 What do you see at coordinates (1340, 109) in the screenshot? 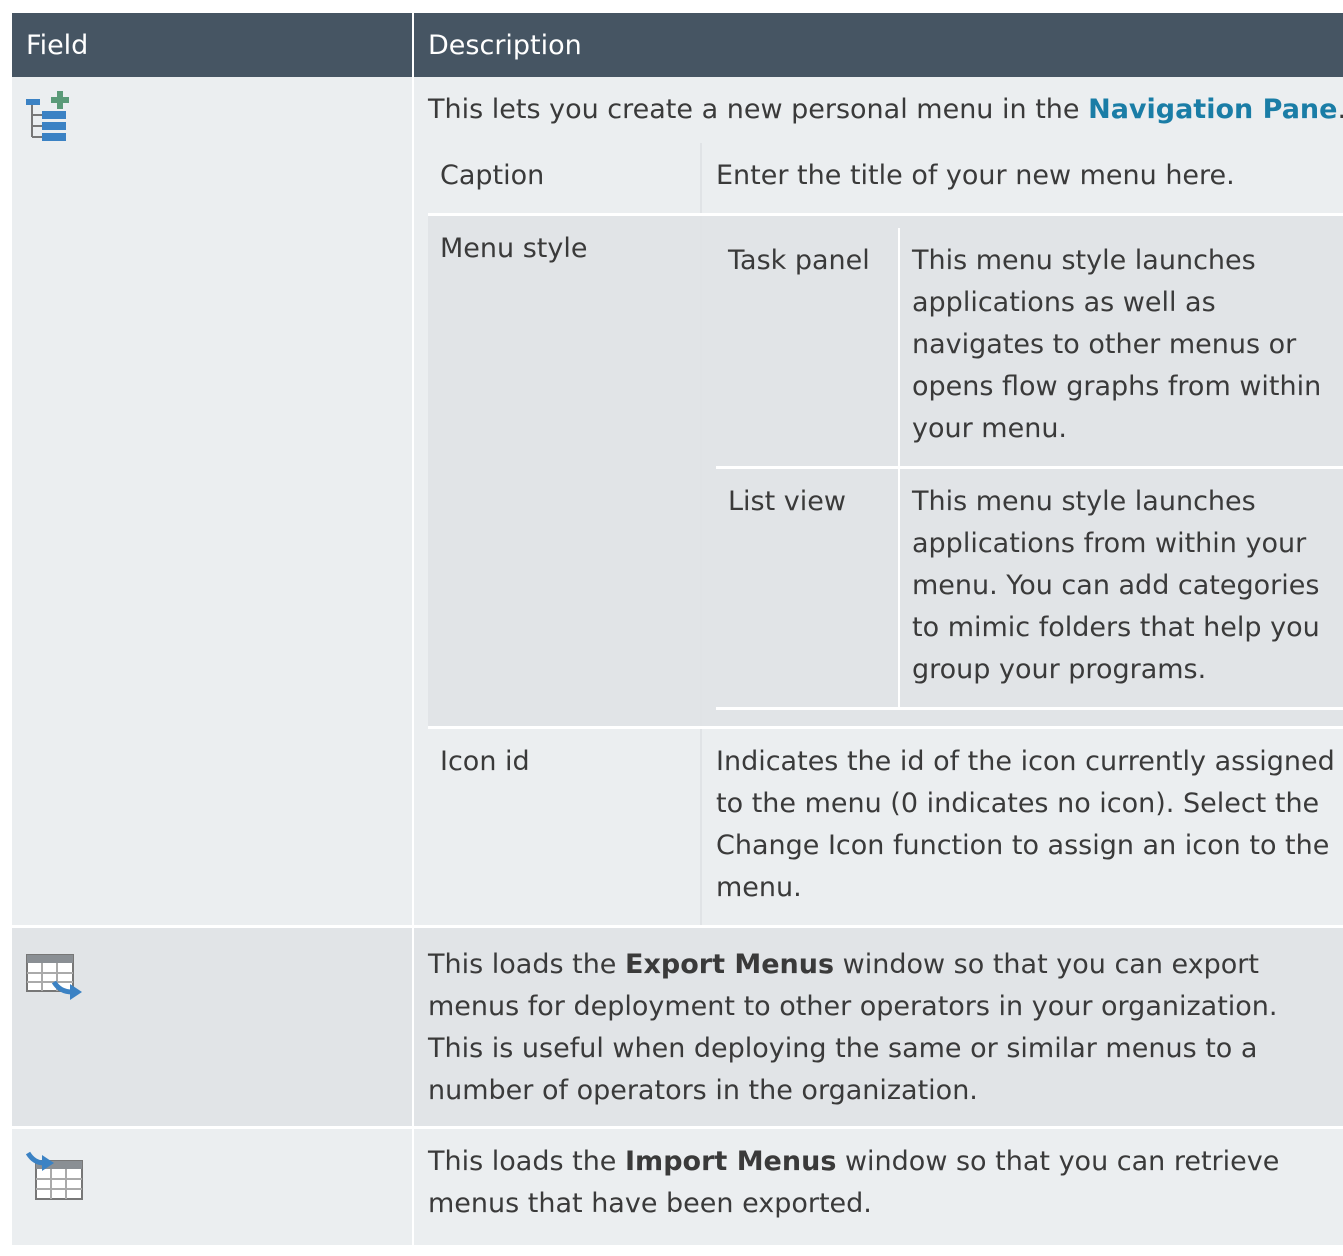
I see `intro-period: .` at bounding box center [1340, 109].